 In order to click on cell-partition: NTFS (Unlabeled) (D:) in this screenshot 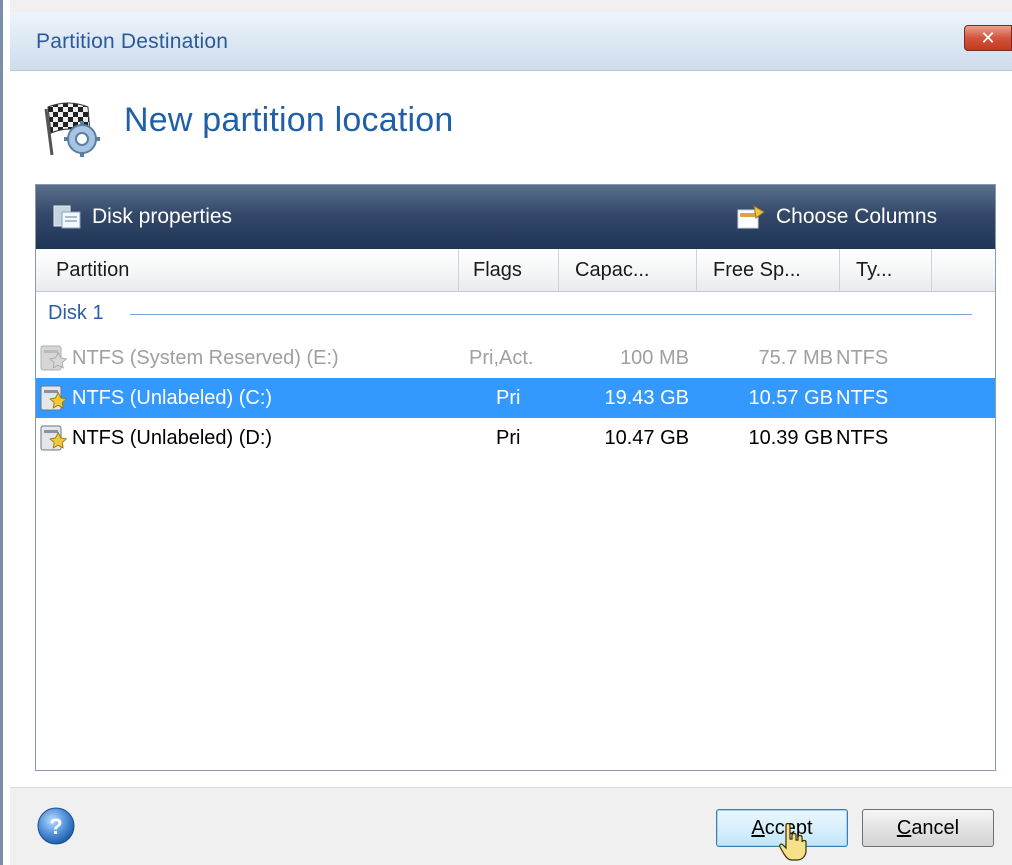, I will do `click(172, 438)`.